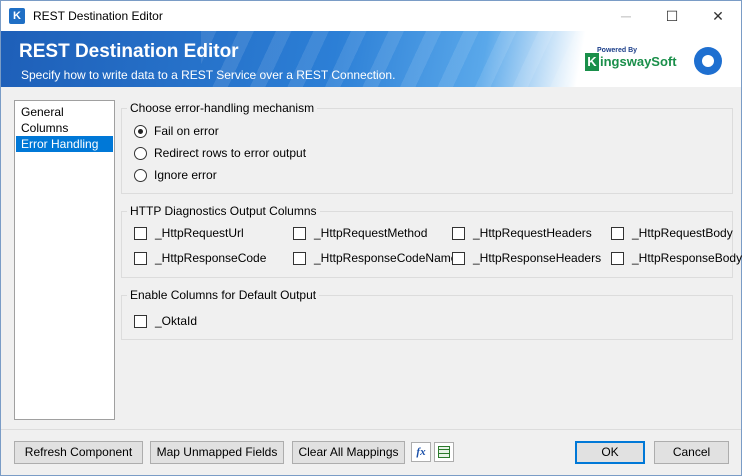 This screenshot has width=742, height=476. I want to click on checkbox-label: _HttpResponseCodeName, so click(386, 258).